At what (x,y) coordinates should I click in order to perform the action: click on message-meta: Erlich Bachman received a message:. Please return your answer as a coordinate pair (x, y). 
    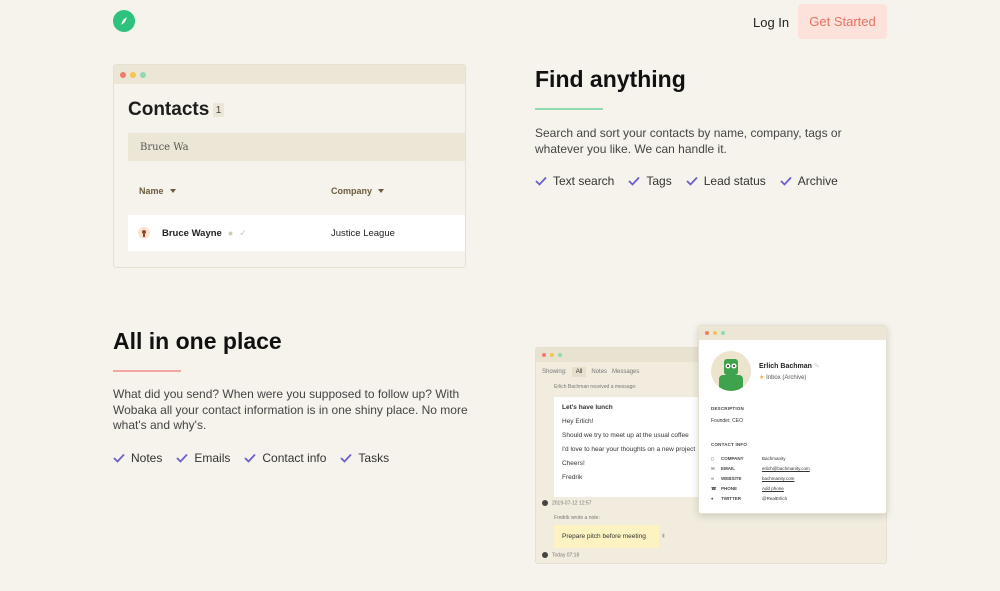
    Looking at the image, I should click on (595, 387).